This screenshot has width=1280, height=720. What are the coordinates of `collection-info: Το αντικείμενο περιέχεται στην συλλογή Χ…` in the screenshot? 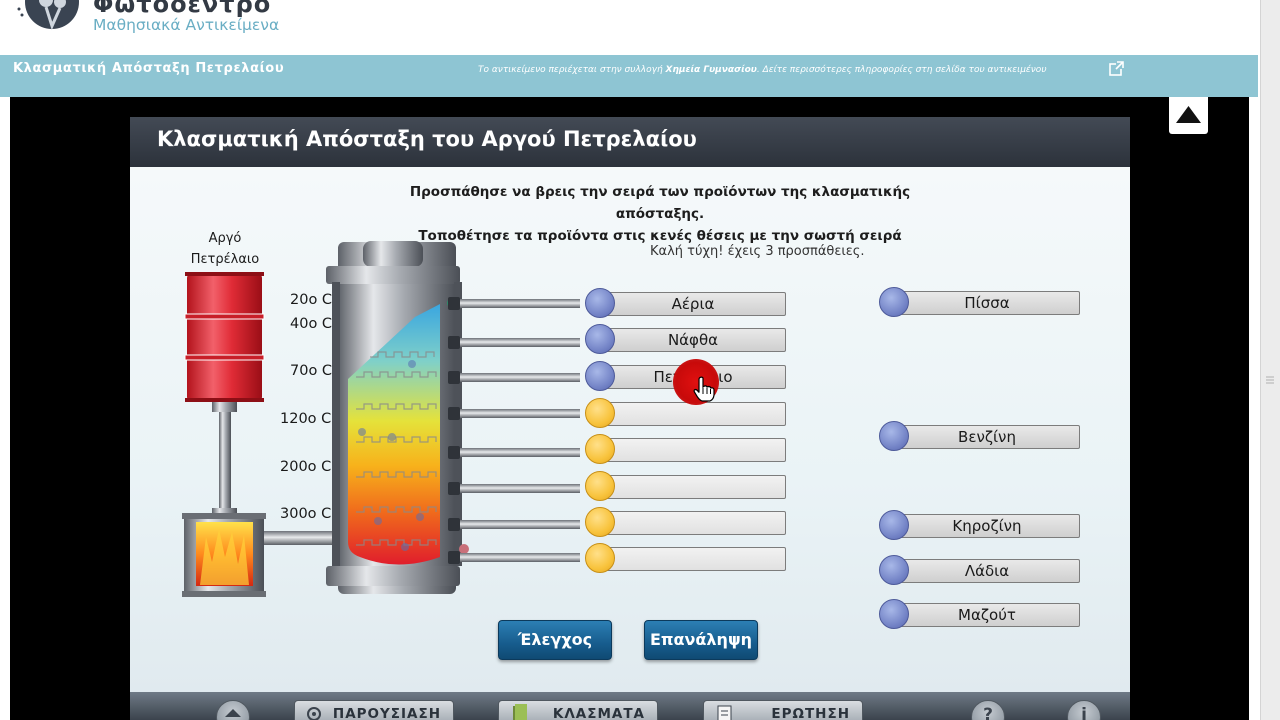 It's located at (762, 70).